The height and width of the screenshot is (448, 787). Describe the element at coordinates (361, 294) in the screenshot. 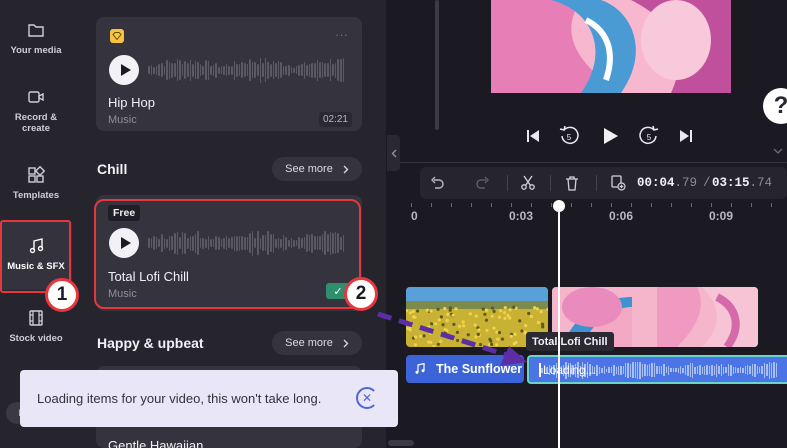

I see `step-badge-2: 2` at that location.